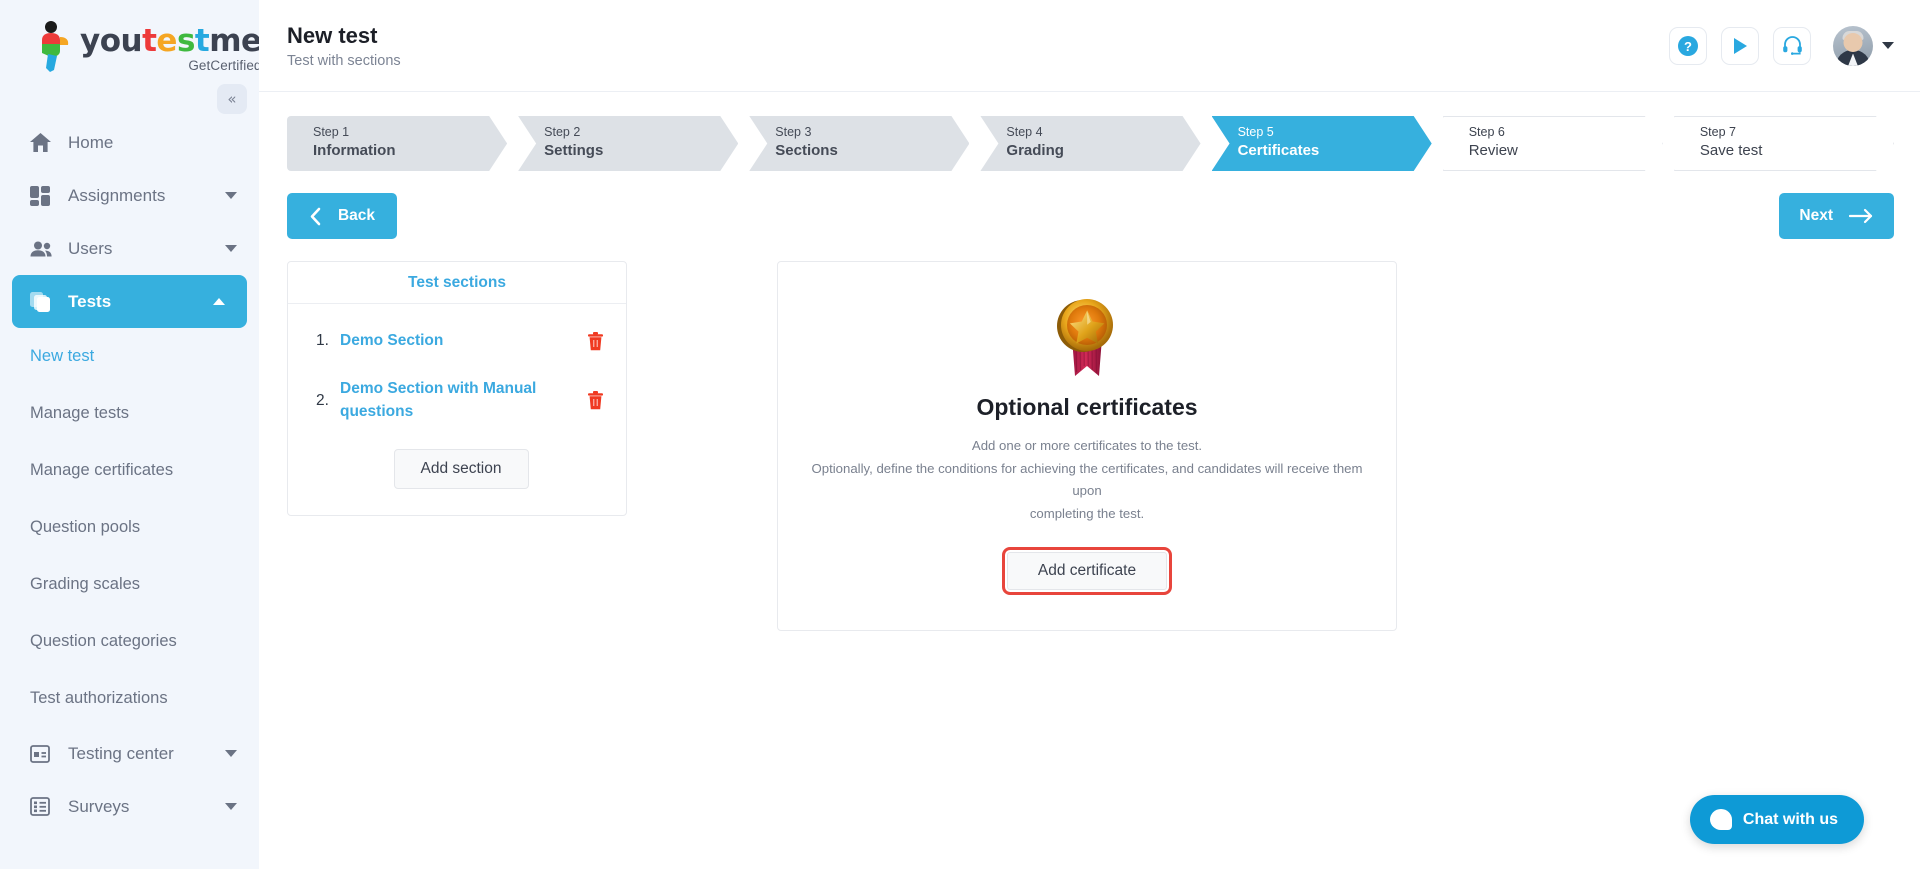 The height and width of the screenshot is (869, 1920). Describe the element at coordinates (1255, 132) in the screenshot. I see `wizard-step-number: Step 5` at that location.